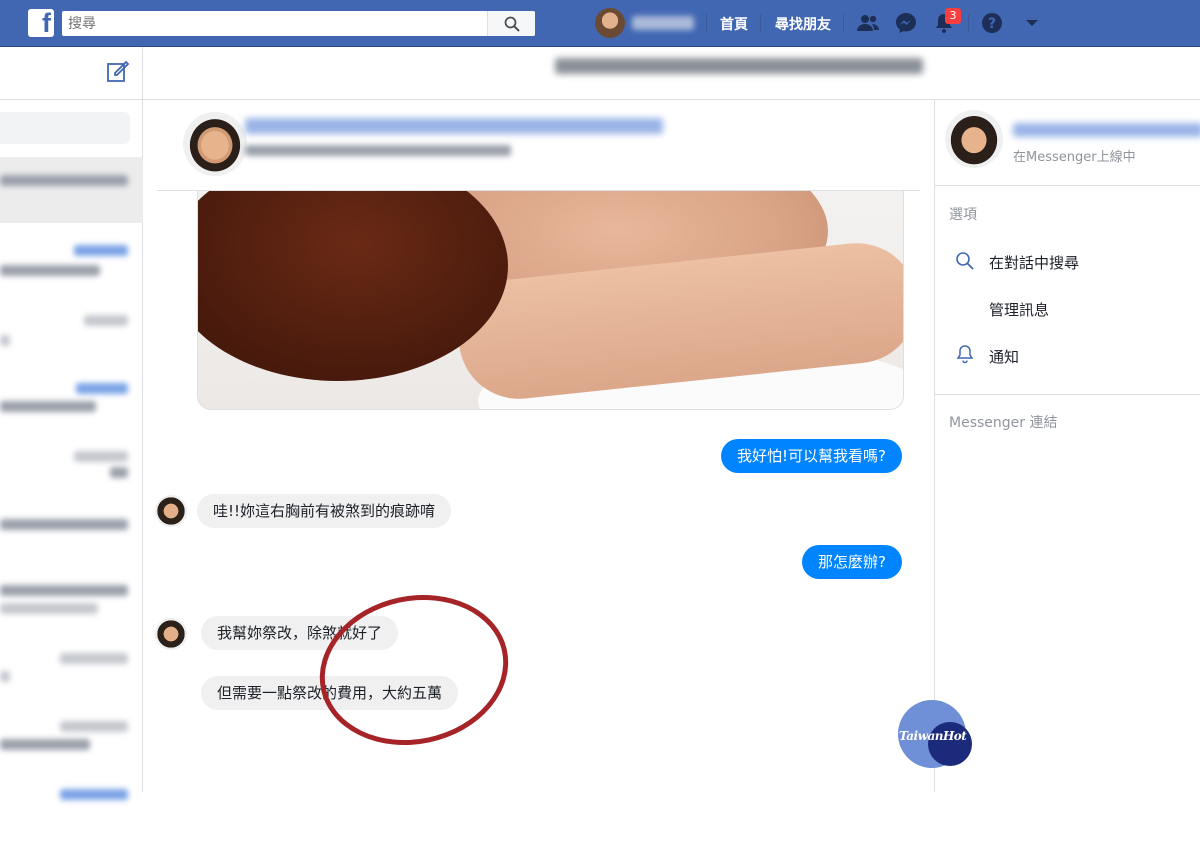 The image size is (1200, 847). What do you see at coordinates (906, 23) in the screenshot?
I see `messenger-icon` at bounding box center [906, 23].